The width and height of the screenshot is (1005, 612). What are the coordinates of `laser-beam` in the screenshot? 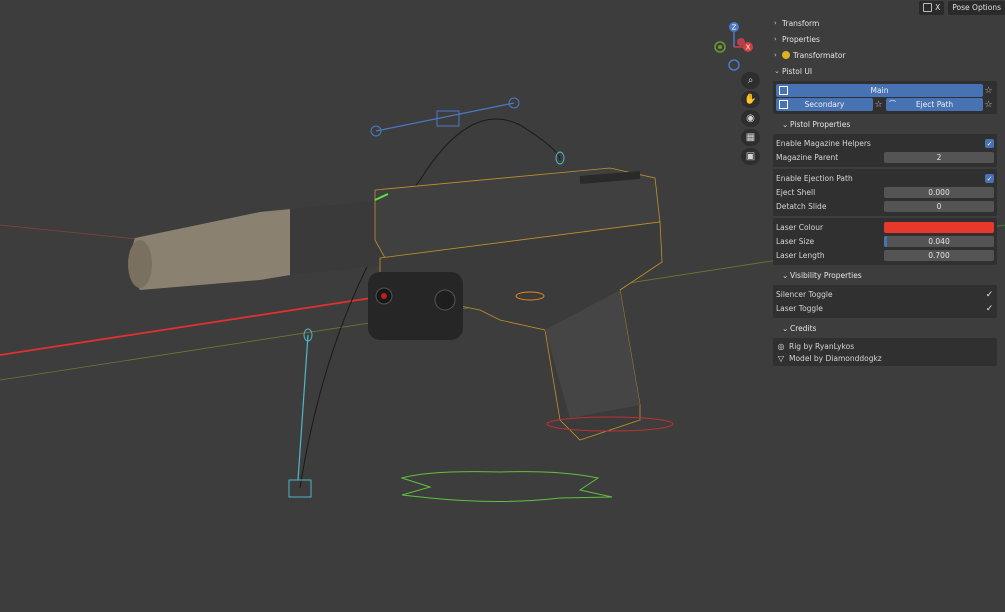 It's located at (192, 325).